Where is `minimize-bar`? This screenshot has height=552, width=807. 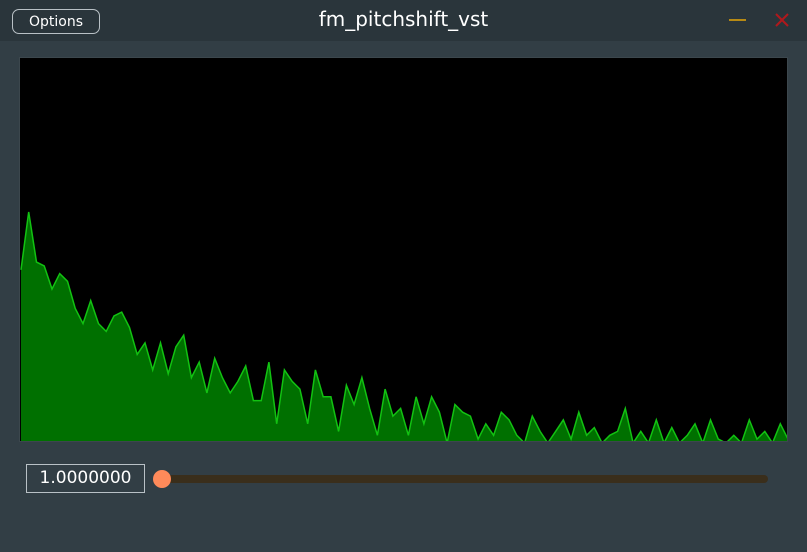 minimize-bar is located at coordinates (737, 20).